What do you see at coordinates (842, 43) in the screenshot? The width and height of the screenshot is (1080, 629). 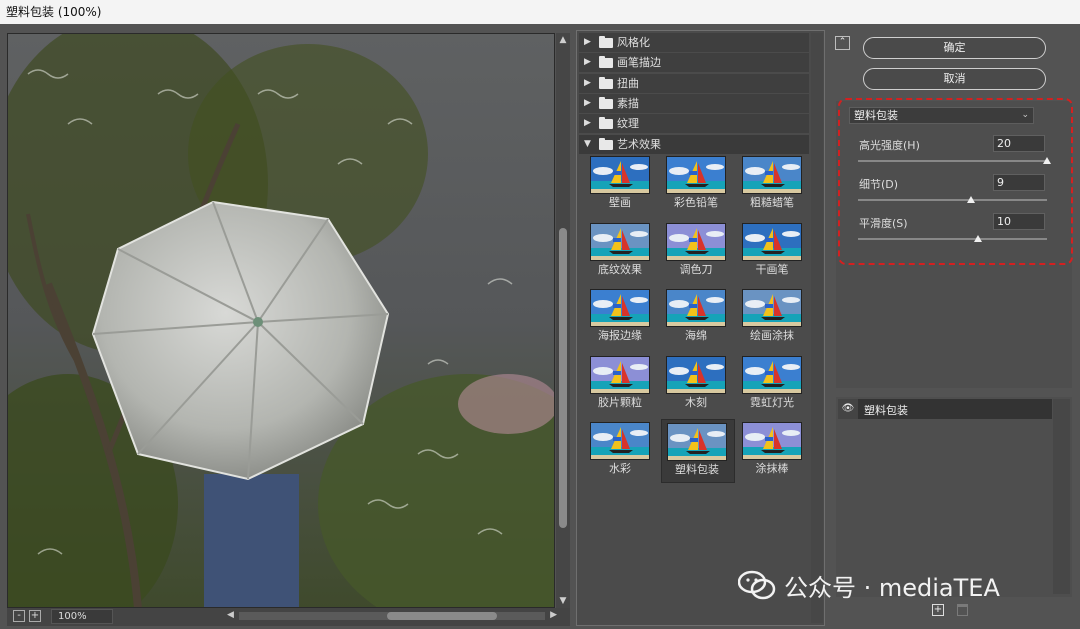 I see `collapse-gallery-button: ⌃` at bounding box center [842, 43].